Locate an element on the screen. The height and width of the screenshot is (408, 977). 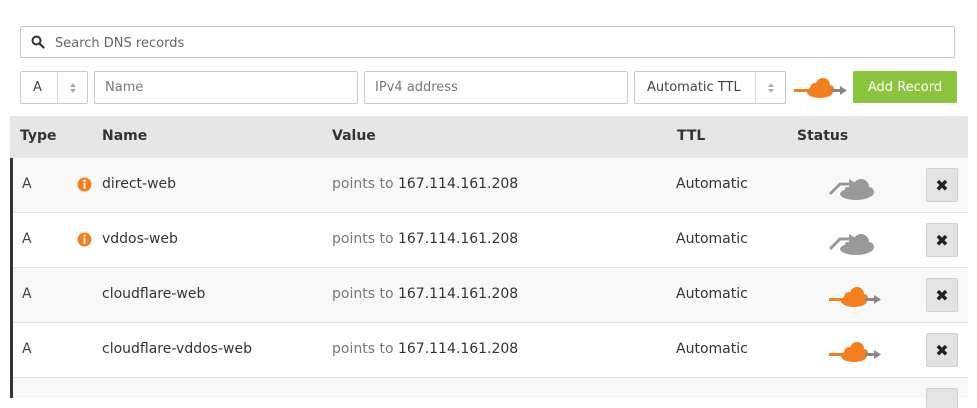
ttl-stepper is located at coordinates (770, 87).